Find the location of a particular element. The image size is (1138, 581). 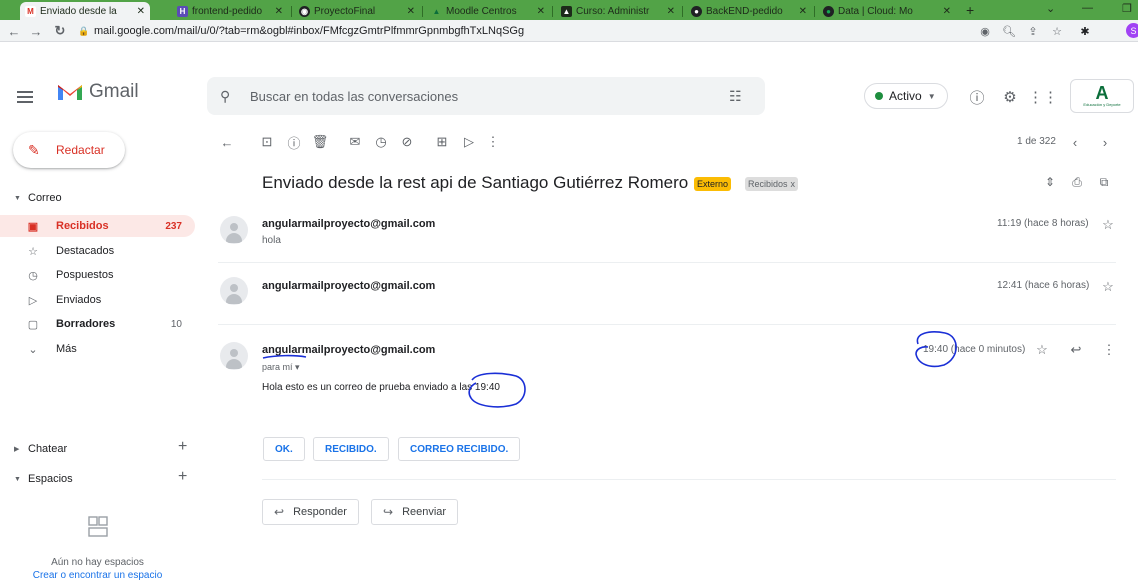

tab-search-chevron-icon: ⌄ is located at coordinates (1050, 8).